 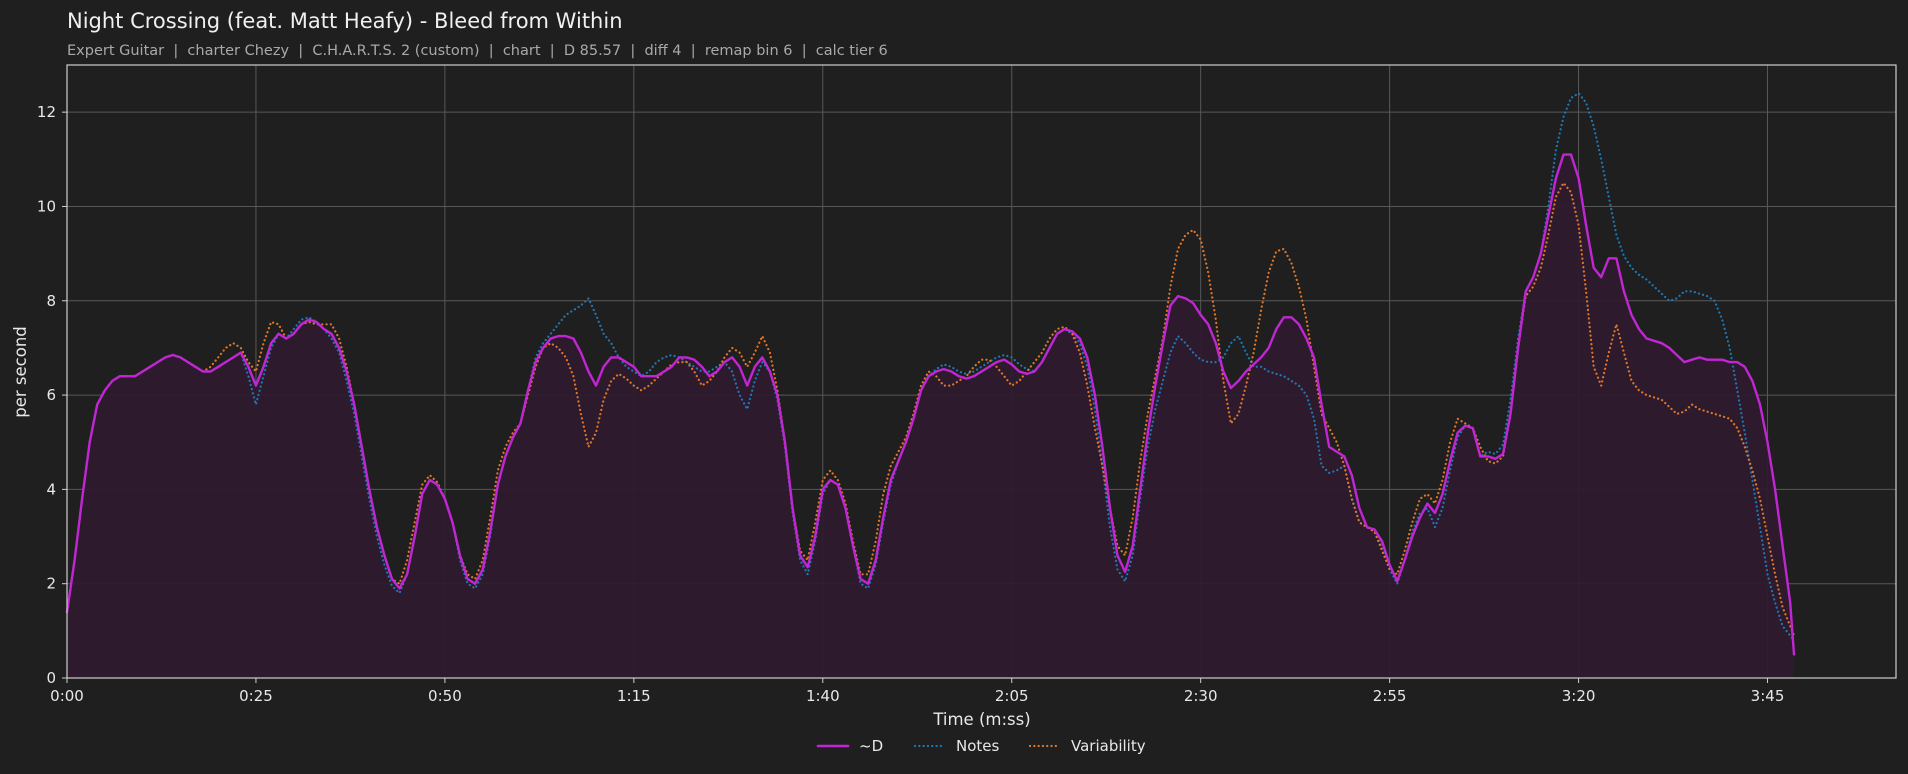 I want to click on x-tick-label: 0:25, so click(x=256, y=696).